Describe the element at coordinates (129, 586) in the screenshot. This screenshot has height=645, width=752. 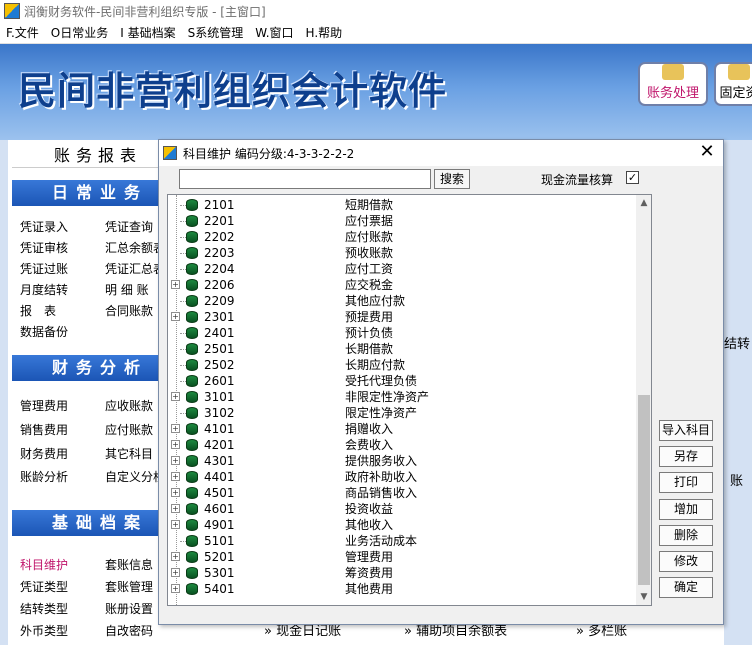
I see `nav-account-set-mgmt: 套账管理` at that location.